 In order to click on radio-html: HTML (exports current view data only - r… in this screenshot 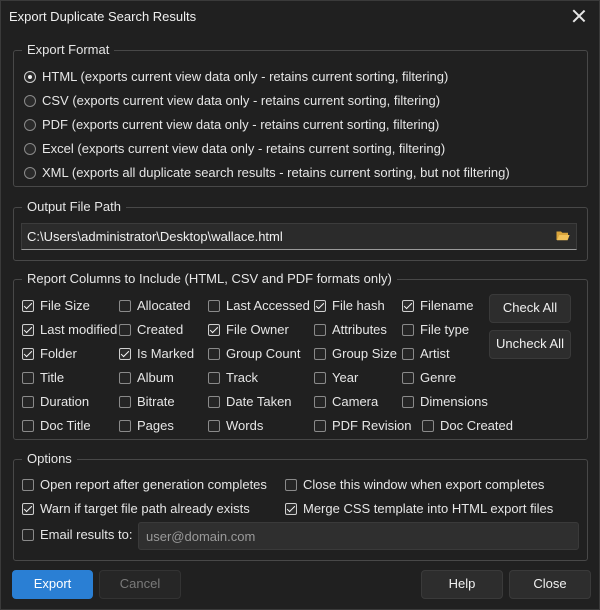, I will do `click(236, 76)`.